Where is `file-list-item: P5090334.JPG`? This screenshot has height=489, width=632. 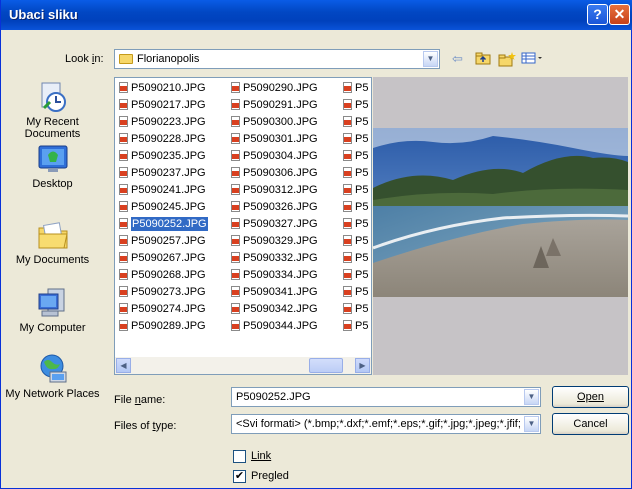
file-list-item: P5090334.JPG is located at coordinates (273, 275).